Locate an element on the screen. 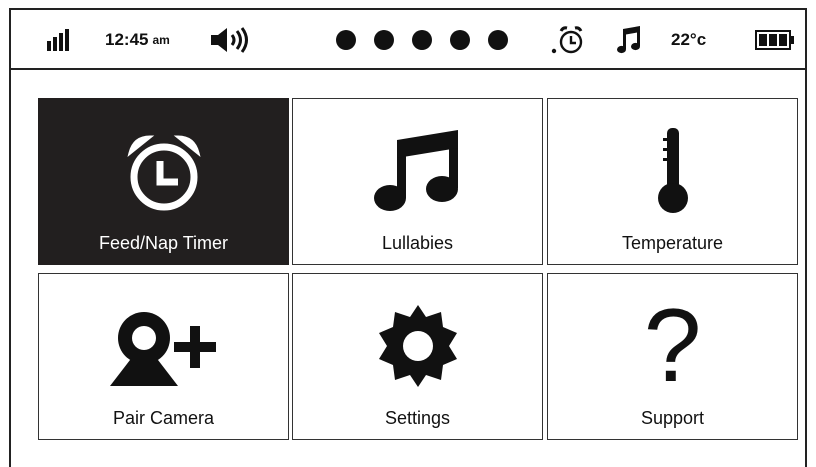 Image resolution: width=816 pixels, height=467 pixels. tile-settings: Settings is located at coordinates (417, 356).